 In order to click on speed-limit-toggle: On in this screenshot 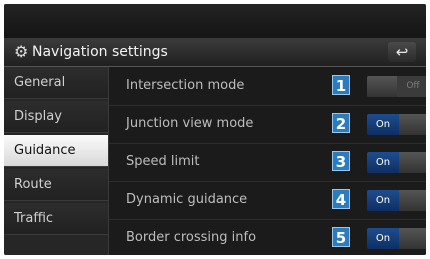, I will do `click(396, 162)`.